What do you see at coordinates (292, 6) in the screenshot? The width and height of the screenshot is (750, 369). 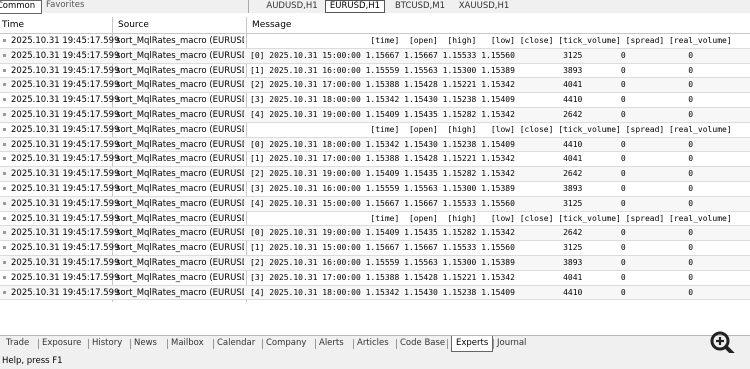 I see `chart-tab-audusd: AUDUSD,H1` at bounding box center [292, 6].